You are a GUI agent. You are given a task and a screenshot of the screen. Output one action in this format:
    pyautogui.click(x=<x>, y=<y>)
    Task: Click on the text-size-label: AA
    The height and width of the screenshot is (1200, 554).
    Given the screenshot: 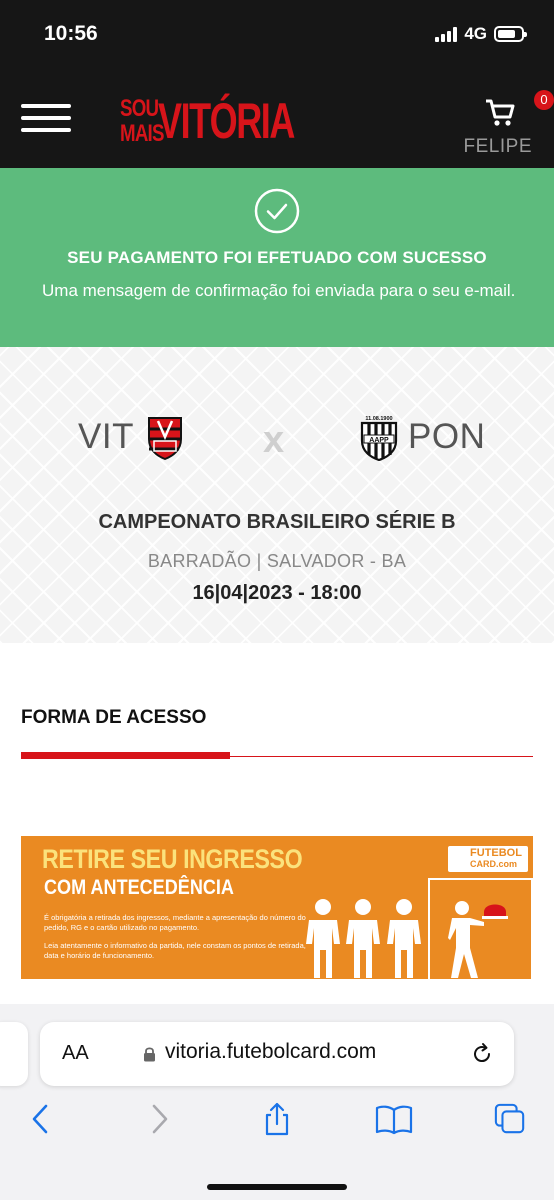 What is the action you would take?
    pyautogui.click(x=75, y=1053)
    